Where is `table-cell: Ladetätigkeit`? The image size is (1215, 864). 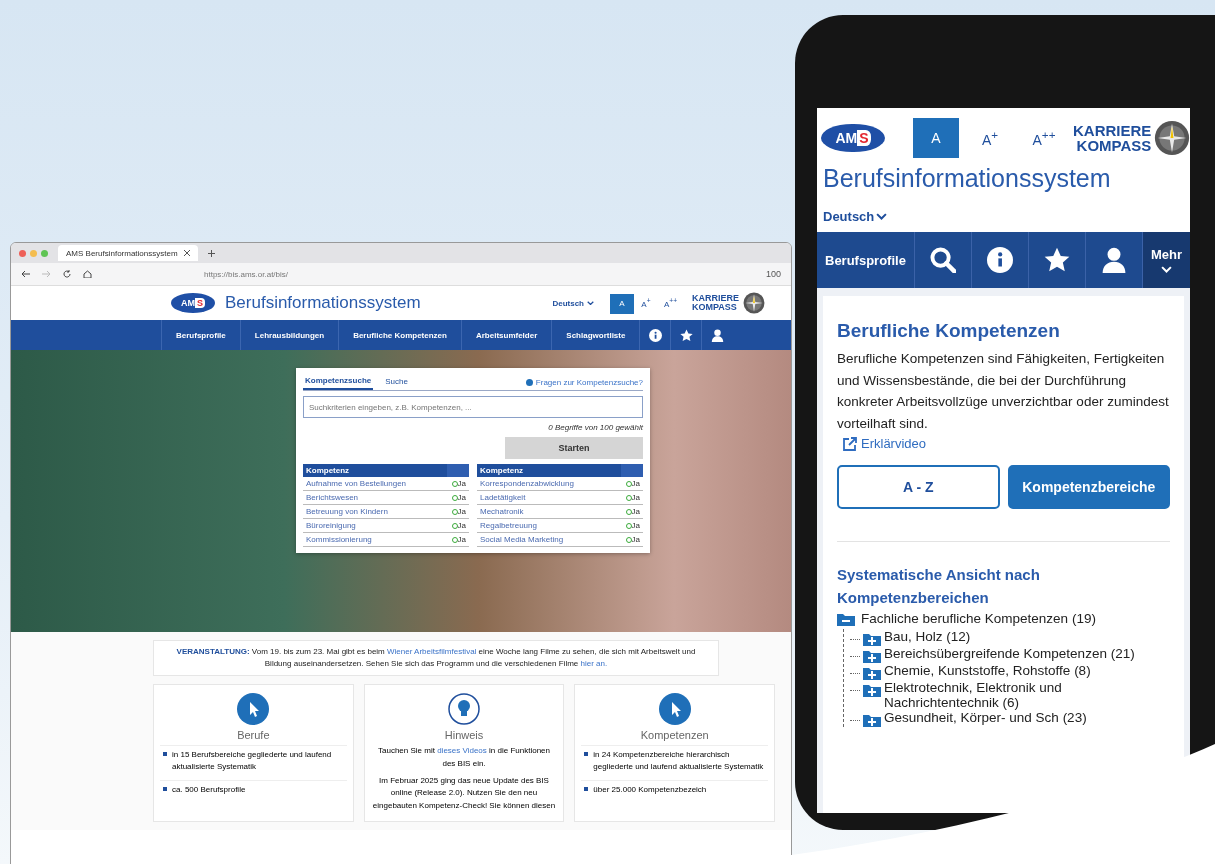 table-cell: Ladetätigkeit is located at coordinates (553, 497).